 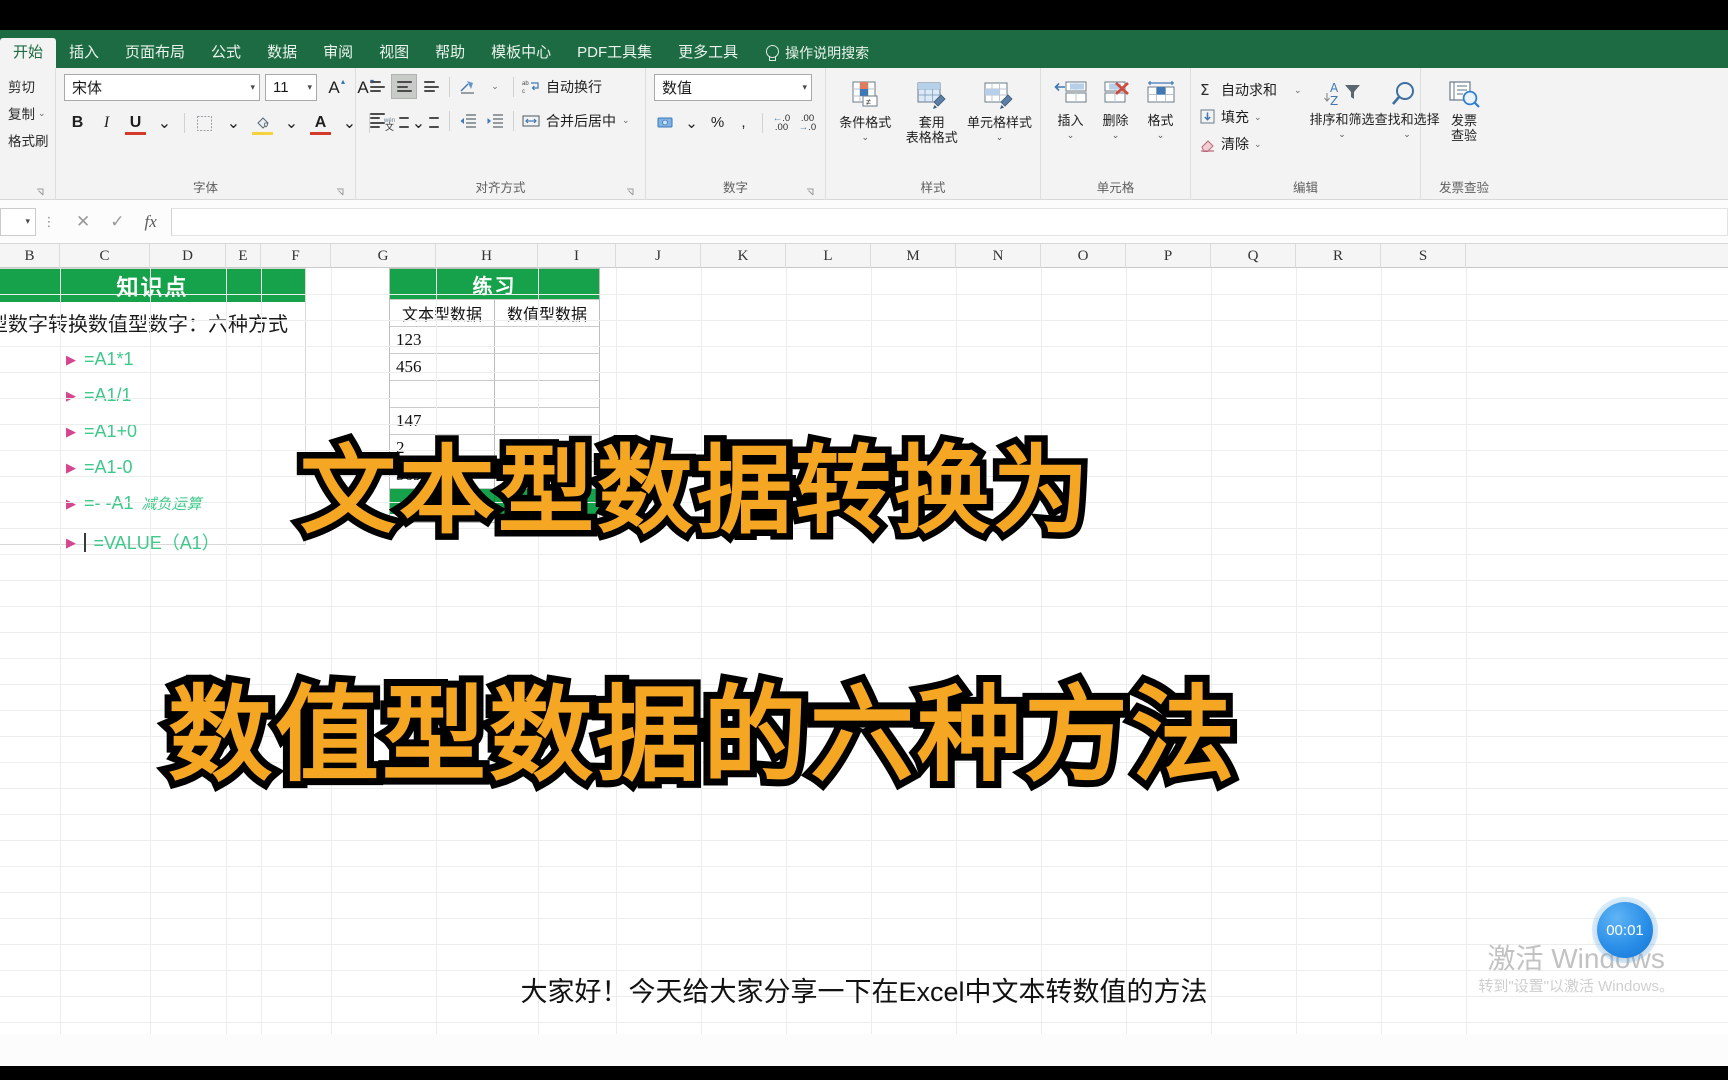 What do you see at coordinates (1160, 109) in the screenshot?
I see `format-cells-button: 格式 ⌄` at bounding box center [1160, 109].